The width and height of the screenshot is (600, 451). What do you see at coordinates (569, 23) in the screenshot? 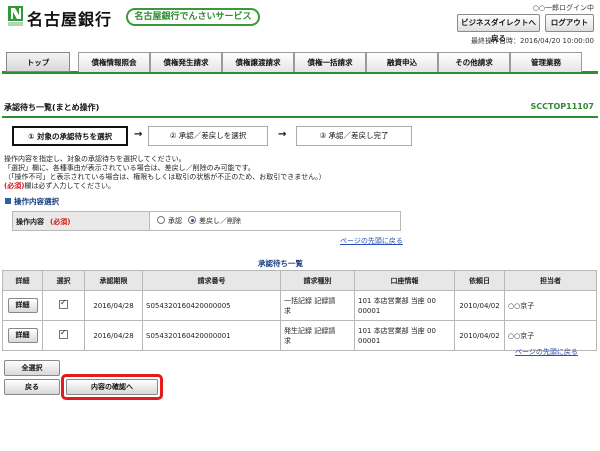
I see `logout-button: ログアウト` at bounding box center [569, 23].